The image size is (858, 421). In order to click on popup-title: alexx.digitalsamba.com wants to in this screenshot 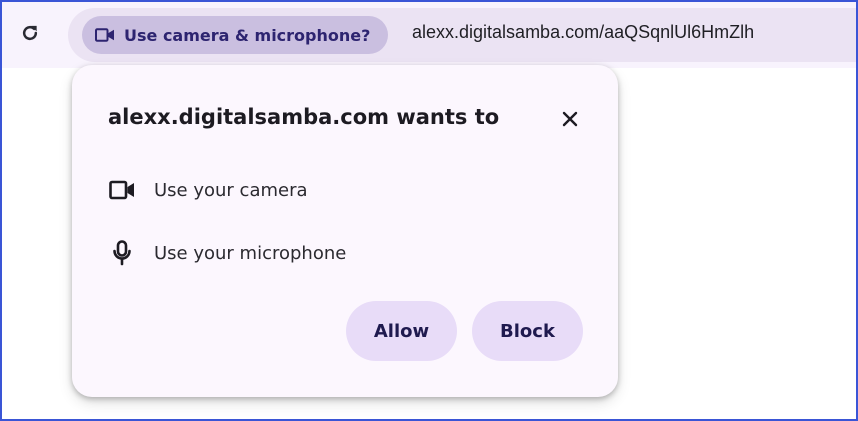, I will do `click(304, 117)`.